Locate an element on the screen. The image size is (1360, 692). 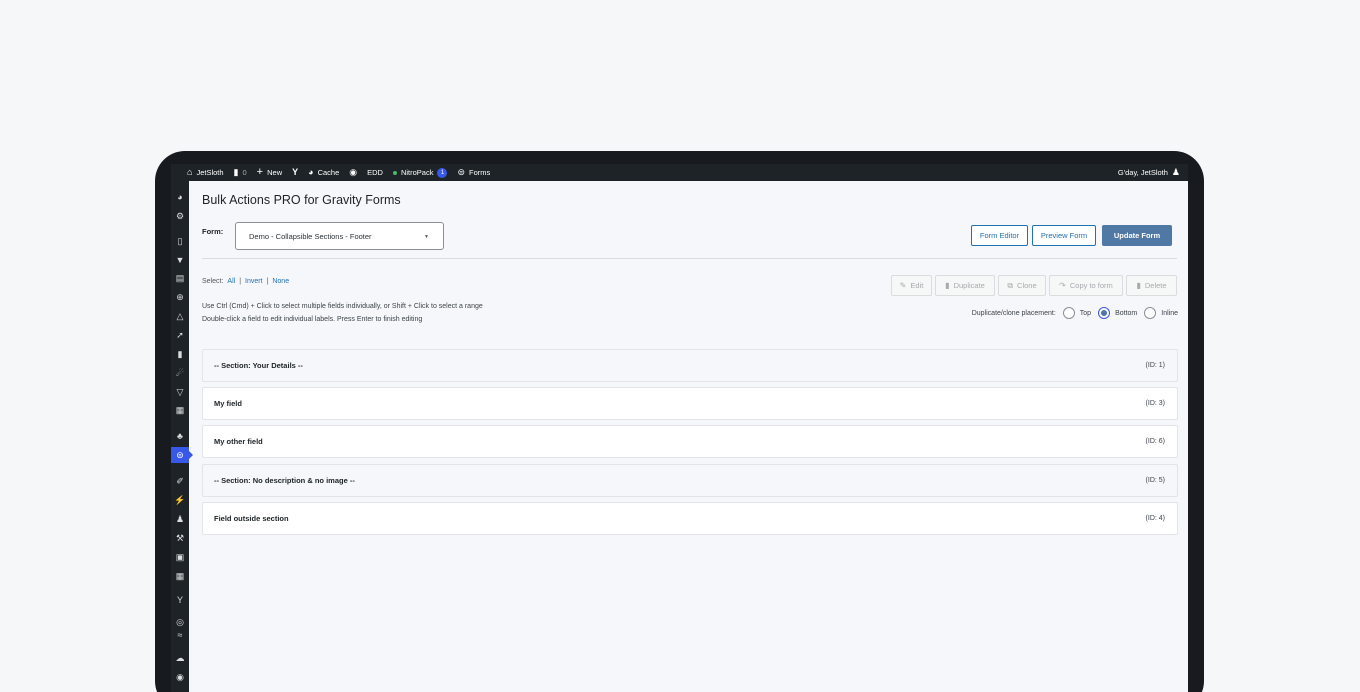
network-icon: ☄ is located at coordinates (180, 373).